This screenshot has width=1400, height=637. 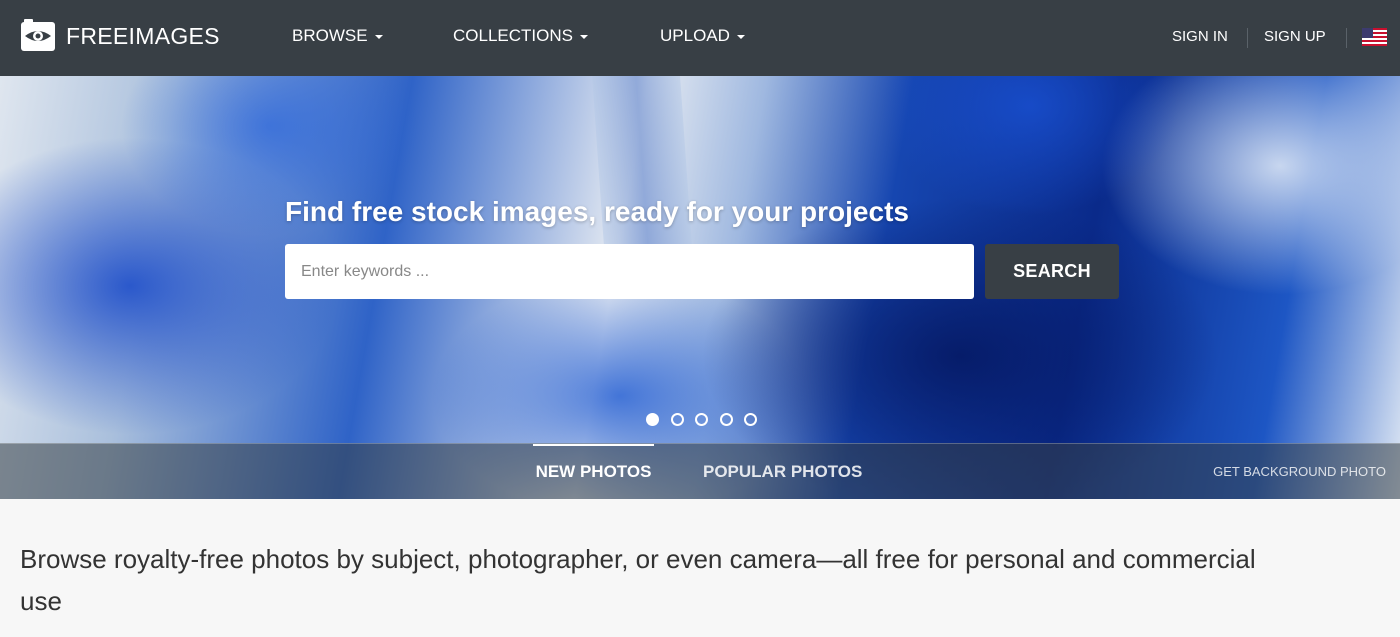 What do you see at coordinates (1200, 36) in the screenshot?
I see `sign-in-link: SIGN IN` at bounding box center [1200, 36].